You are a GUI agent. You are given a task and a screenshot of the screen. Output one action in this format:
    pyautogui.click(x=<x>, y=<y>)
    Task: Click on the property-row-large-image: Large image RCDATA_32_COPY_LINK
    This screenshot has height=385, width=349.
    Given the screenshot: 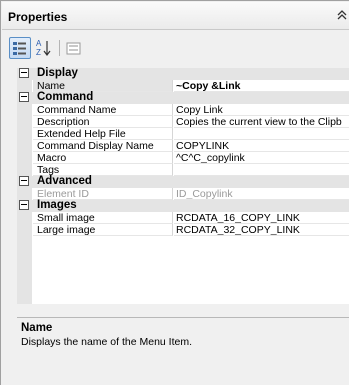 What is the action you would take?
    pyautogui.click(x=183, y=230)
    